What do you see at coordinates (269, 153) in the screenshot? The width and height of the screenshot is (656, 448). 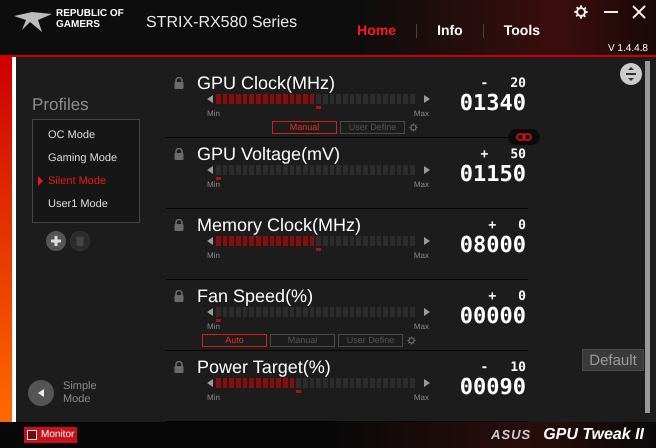 I see `control-title: GPU Voltage(mV)` at bounding box center [269, 153].